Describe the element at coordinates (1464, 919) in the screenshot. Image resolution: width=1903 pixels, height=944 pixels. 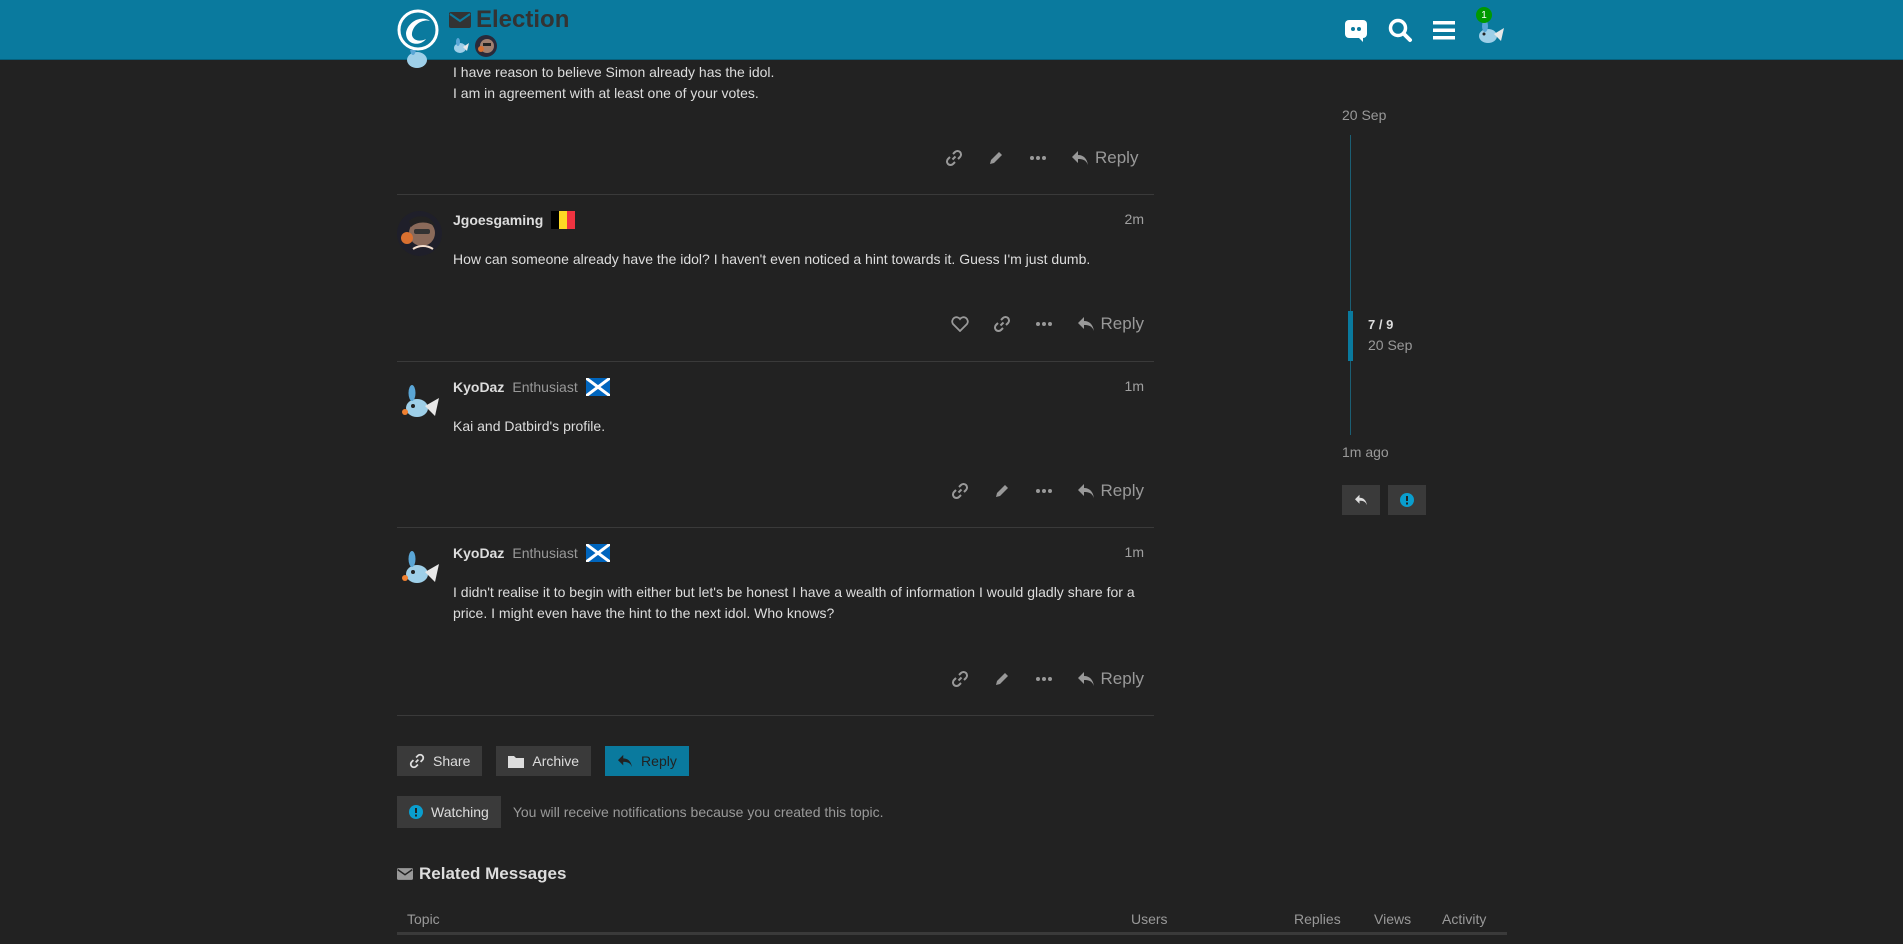
I see `column-activity: Activity` at that location.